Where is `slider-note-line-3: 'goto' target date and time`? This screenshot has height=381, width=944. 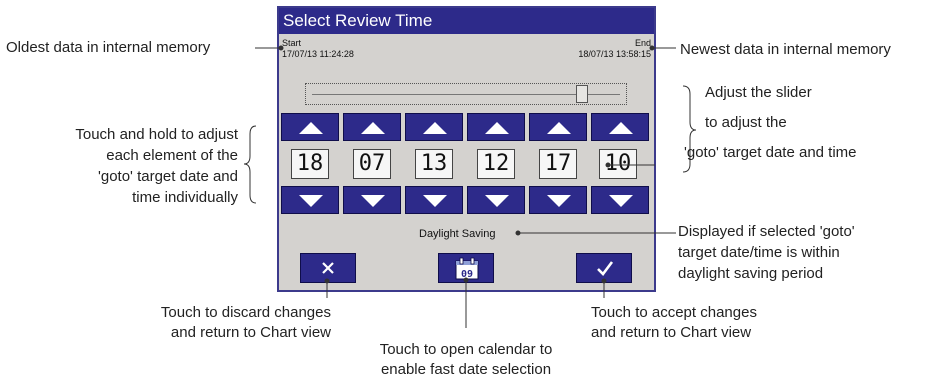
slider-note-line-3: 'goto' target date and time is located at coordinates (770, 152).